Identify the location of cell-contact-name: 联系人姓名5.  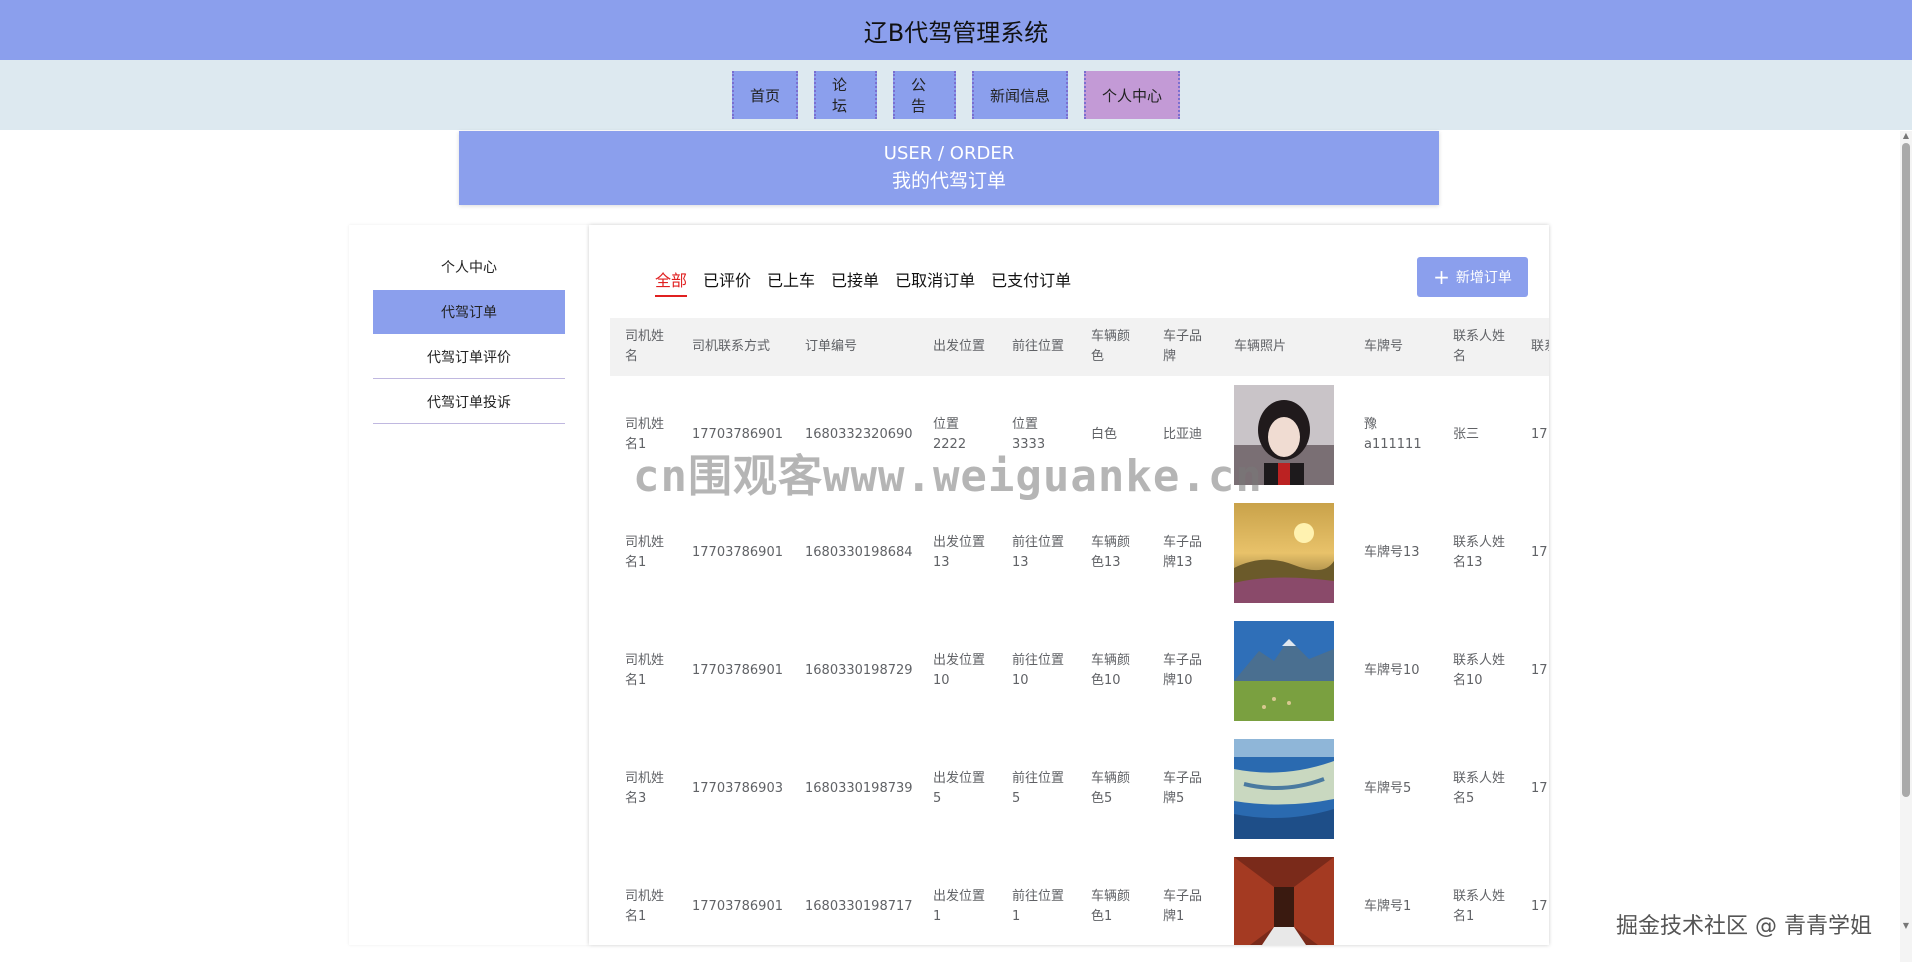
(1479, 788).